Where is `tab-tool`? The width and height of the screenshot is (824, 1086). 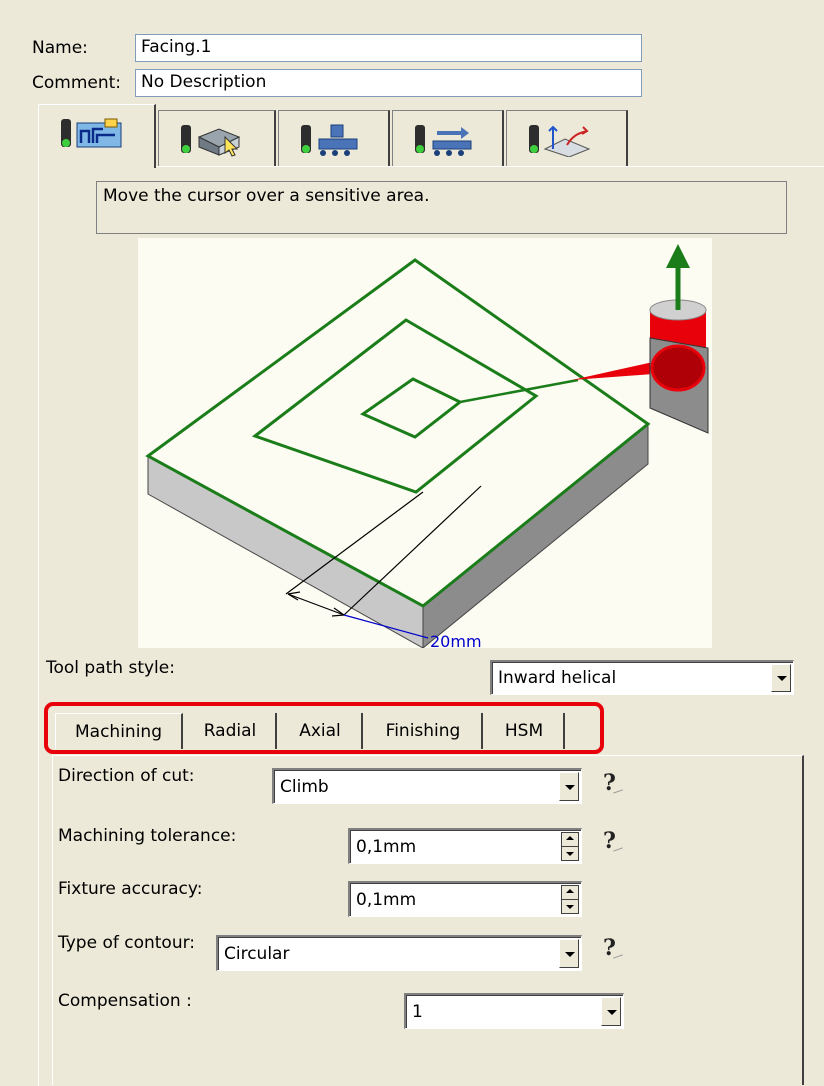
tab-tool is located at coordinates (334, 138).